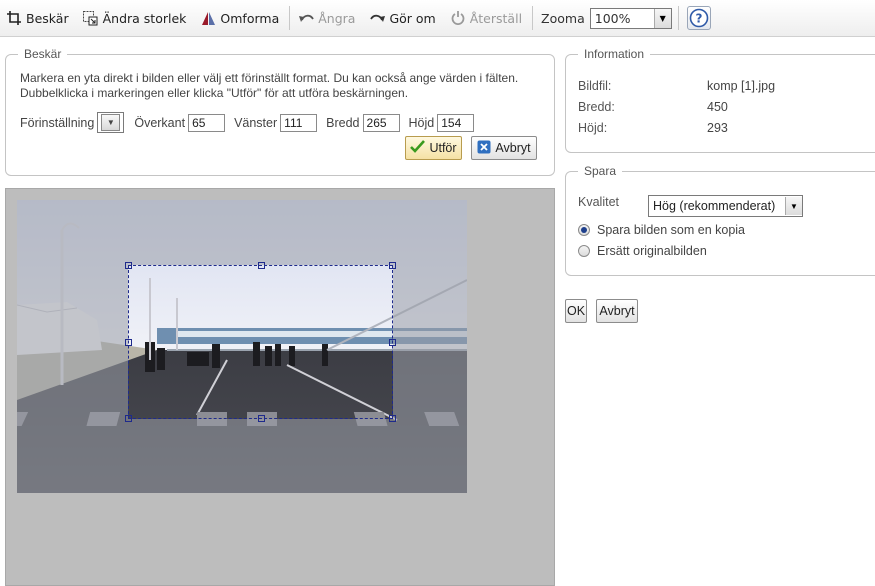  I want to click on zoom-value: 100%, so click(612, 18).